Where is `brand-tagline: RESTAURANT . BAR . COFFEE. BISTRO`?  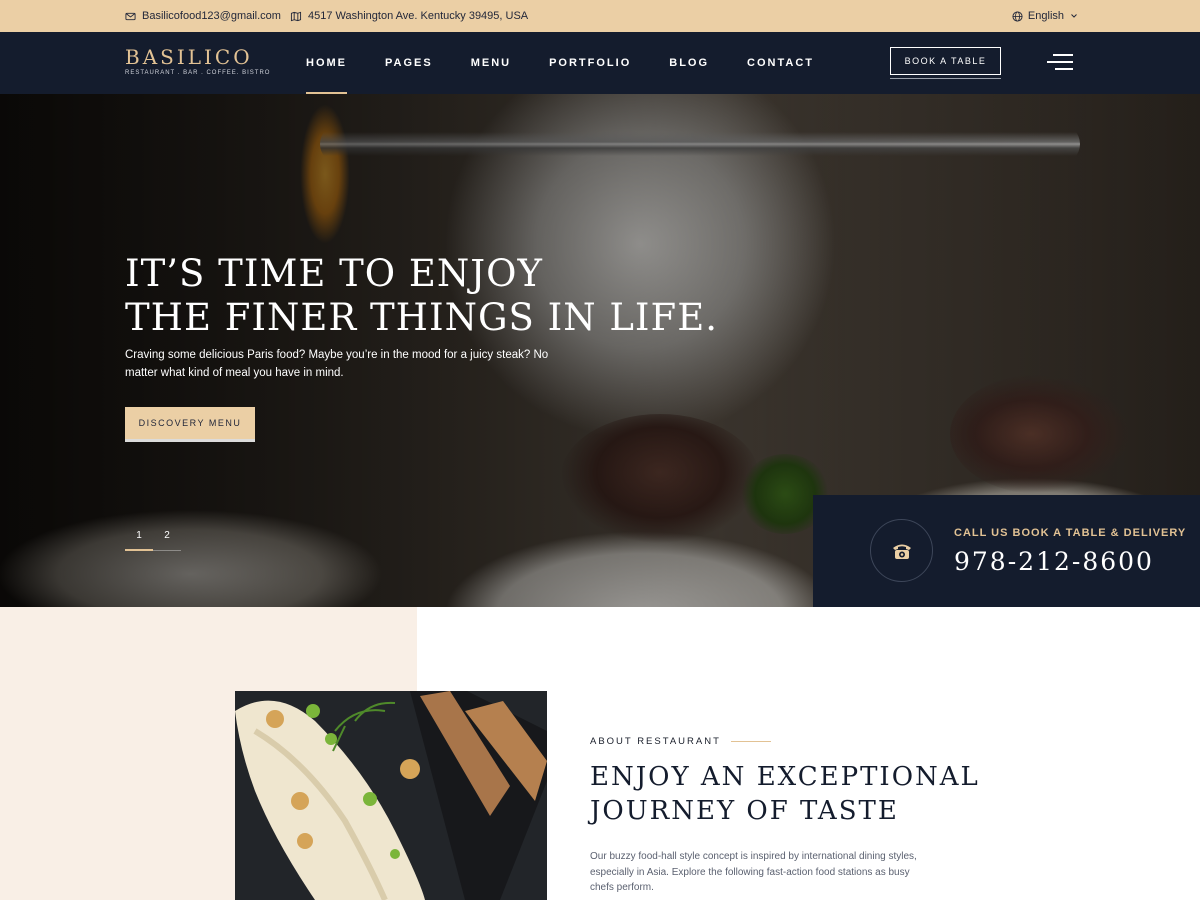
brand-tagline: RESTAURANT . BAR . COFFEE. BISTRO is located at coordinates (198, 73).